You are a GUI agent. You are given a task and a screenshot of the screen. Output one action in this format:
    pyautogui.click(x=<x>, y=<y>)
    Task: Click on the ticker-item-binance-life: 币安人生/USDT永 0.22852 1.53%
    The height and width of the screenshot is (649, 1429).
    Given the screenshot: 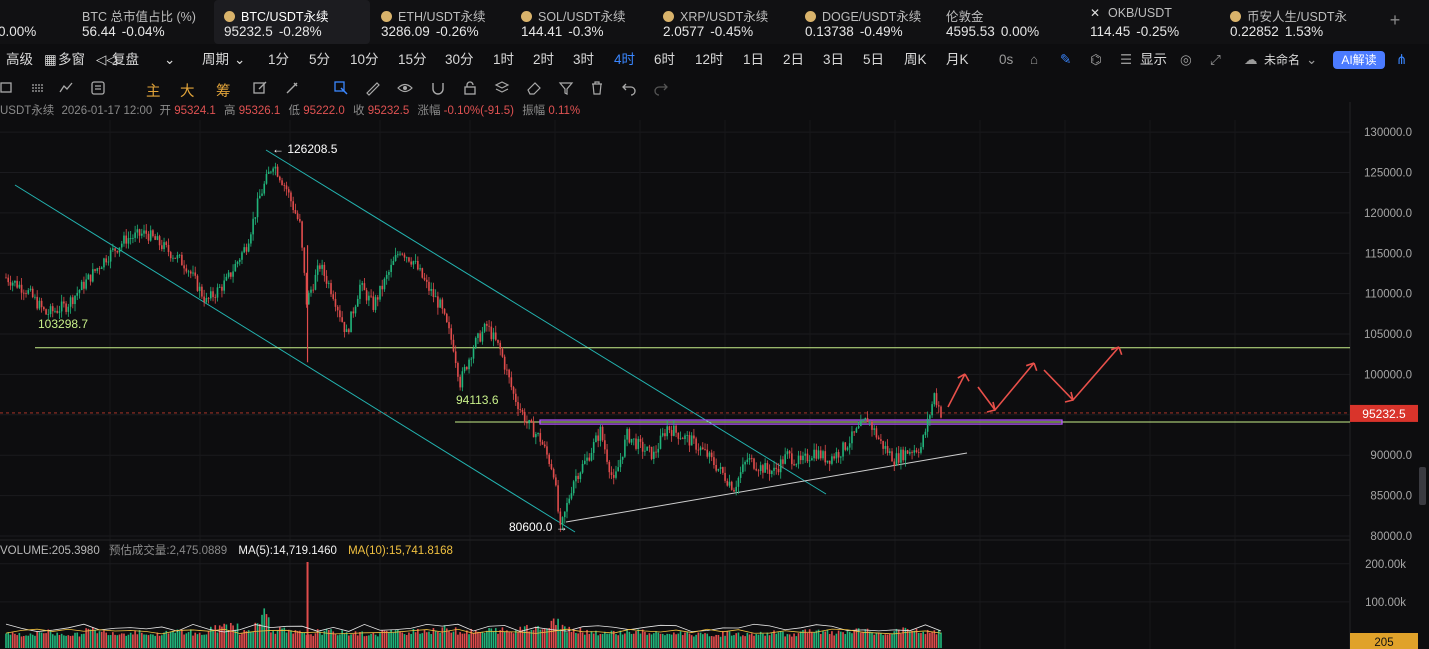 What is the action you would take?
    pyautogui.click(x=1300, y=22)
    